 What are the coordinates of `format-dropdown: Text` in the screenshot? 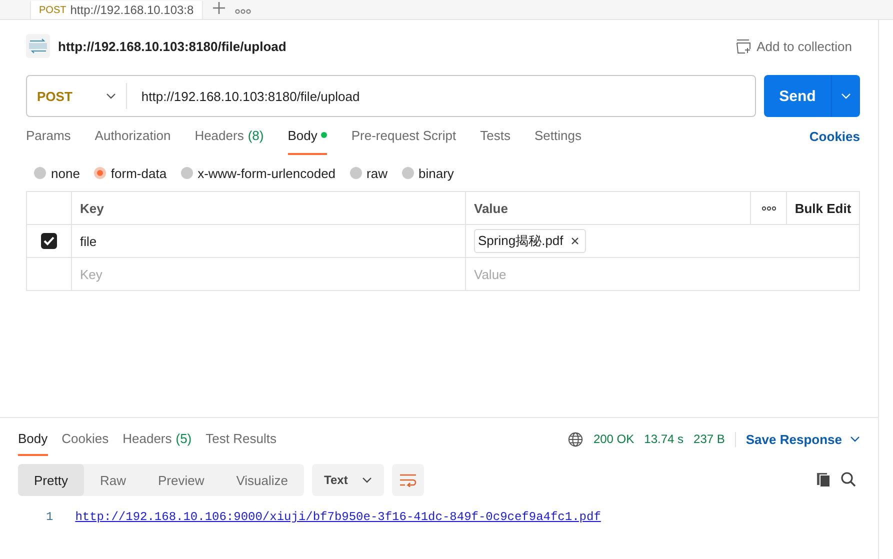 It's located at (348, 480).